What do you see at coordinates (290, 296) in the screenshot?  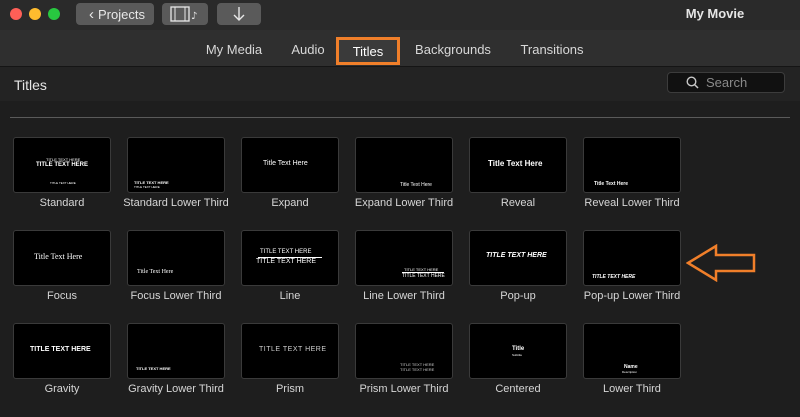 I see `title-tile-label: Line` at bounding box center [290, 296].